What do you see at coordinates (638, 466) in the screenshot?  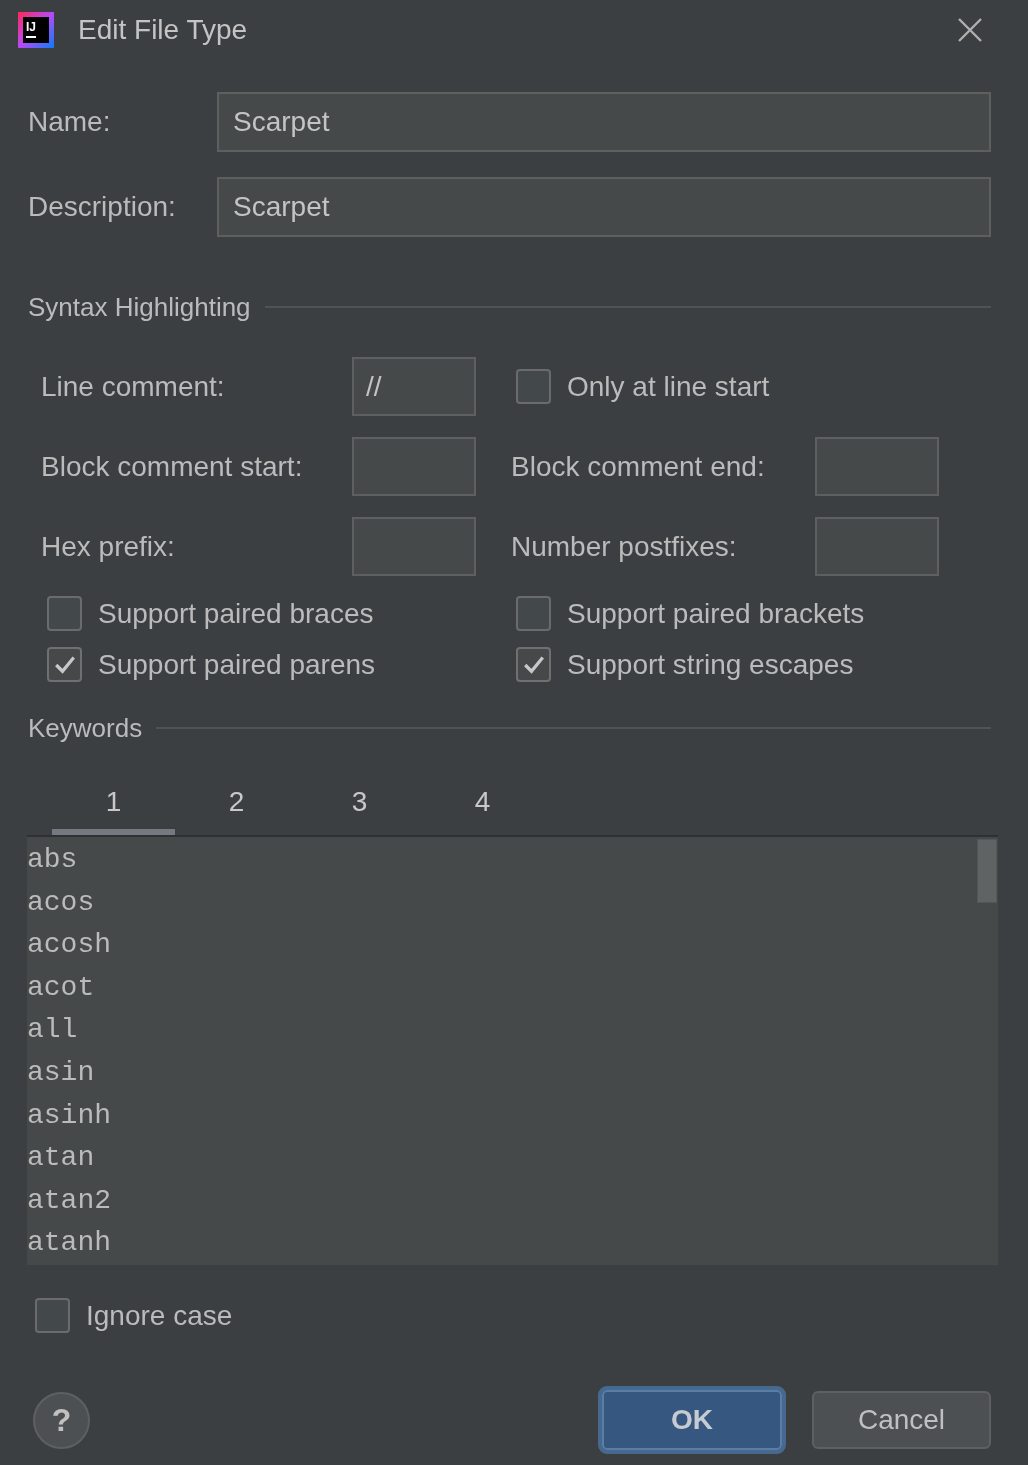 I see `field-label: Block comment end:` at bounding box center [638, 466].